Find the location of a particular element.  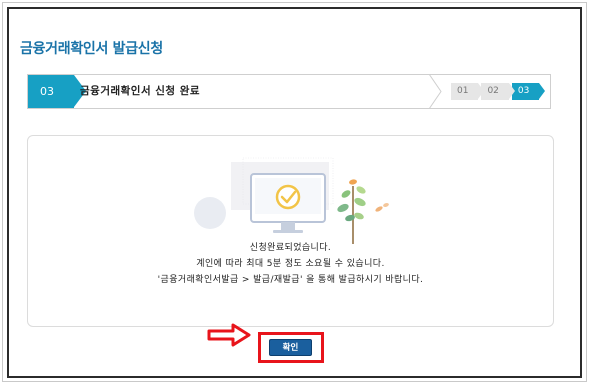

completion-illustration-icon is located at coordinates (291, 200).